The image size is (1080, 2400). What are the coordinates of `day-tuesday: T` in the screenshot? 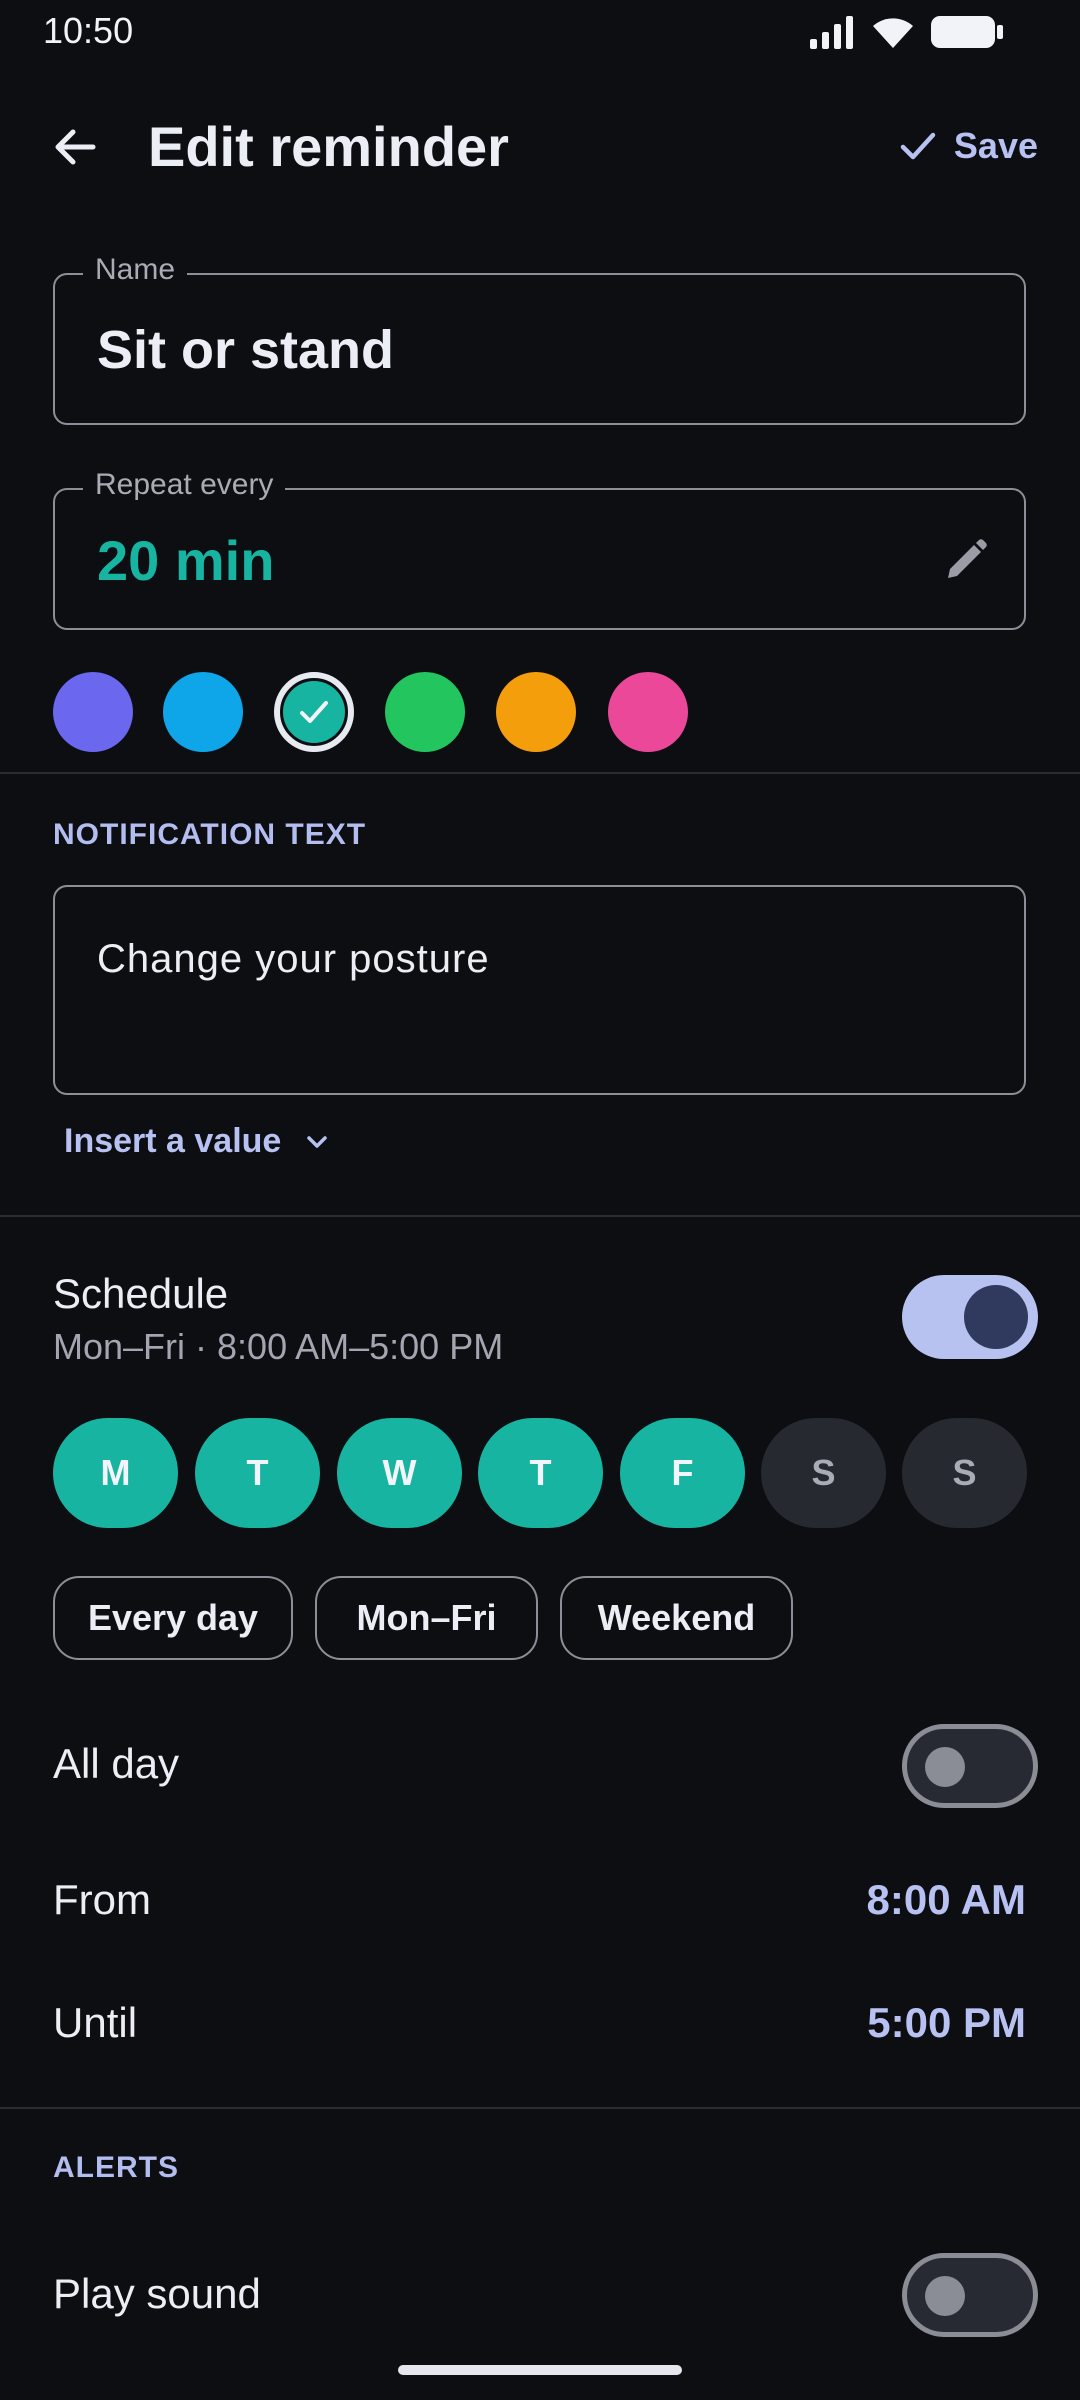 It's located at (257, 1473).